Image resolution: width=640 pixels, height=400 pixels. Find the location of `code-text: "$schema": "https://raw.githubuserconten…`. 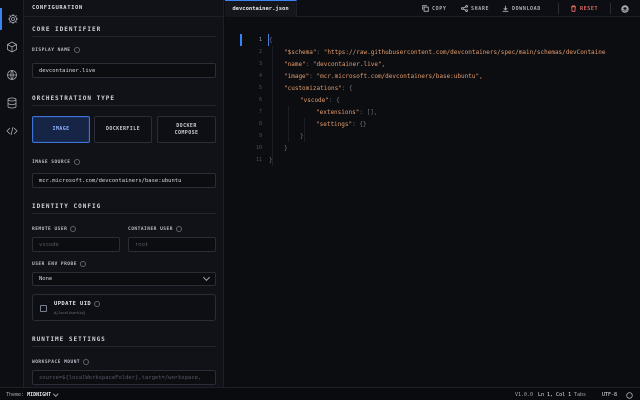

code-text: "$schema": "https://raw.githubuserconten… is located at coordinates (445, 52).